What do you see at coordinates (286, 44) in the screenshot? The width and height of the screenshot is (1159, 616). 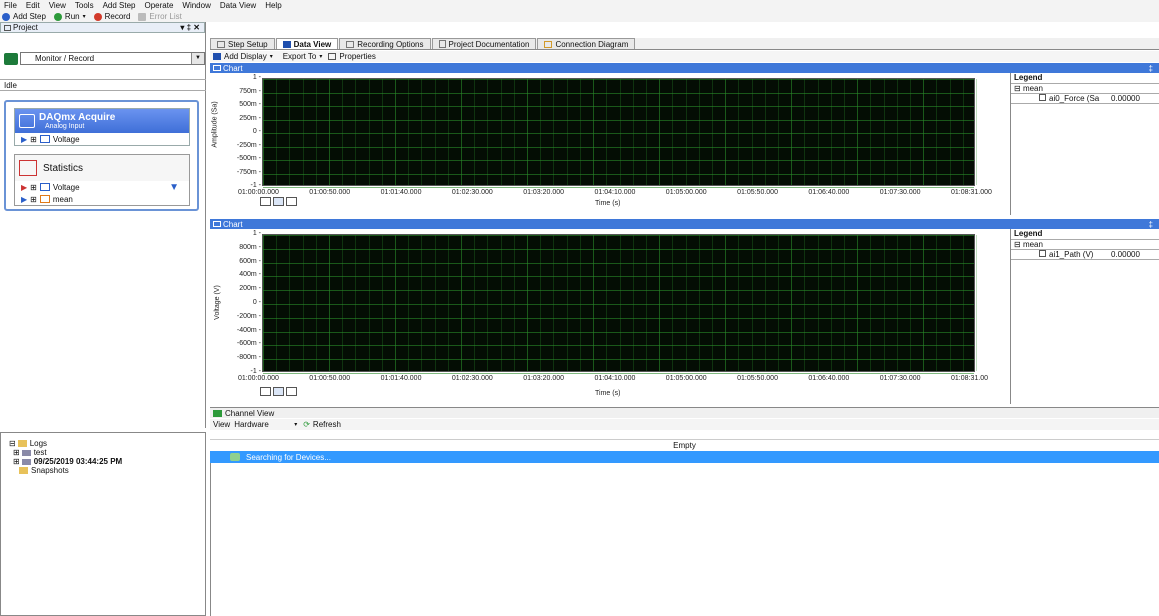 I see `data-view-icon` at bounding box center [286, 44].